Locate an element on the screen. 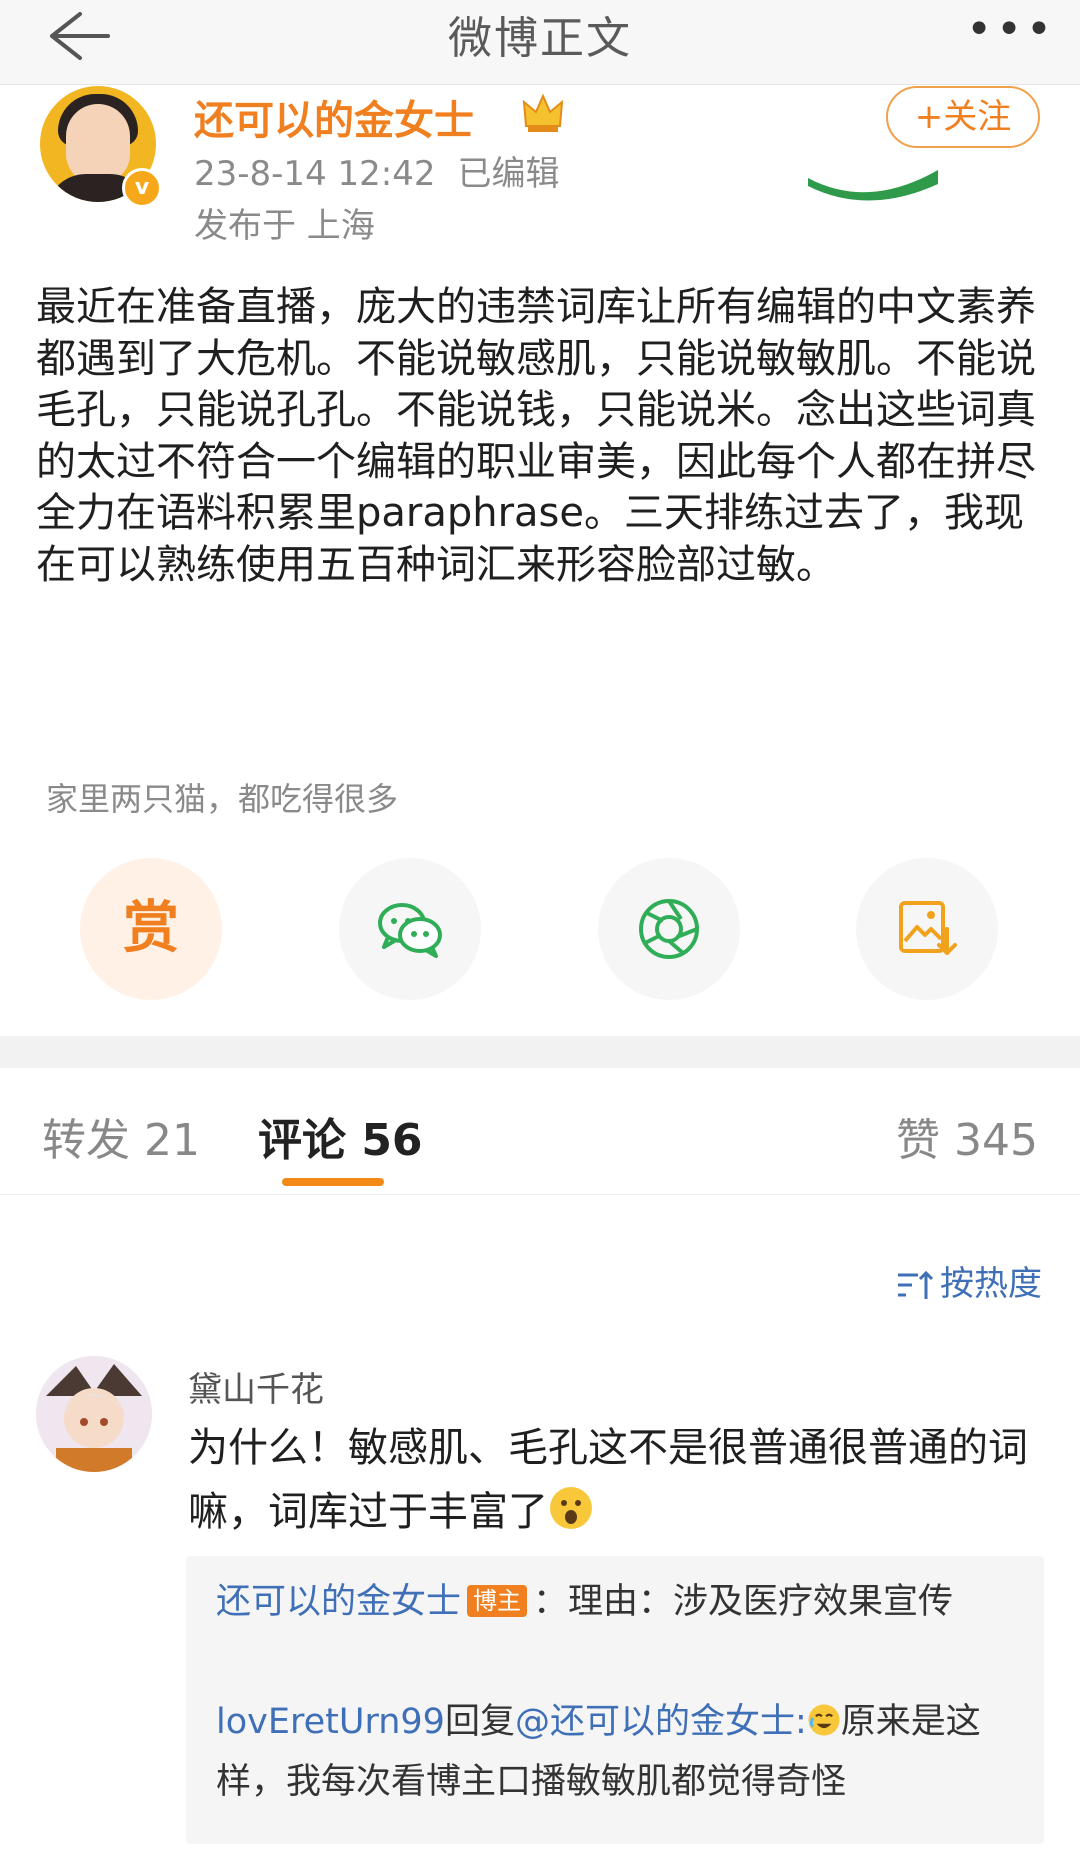  anime-avatar-icon is located at coordinates (94, 1414).